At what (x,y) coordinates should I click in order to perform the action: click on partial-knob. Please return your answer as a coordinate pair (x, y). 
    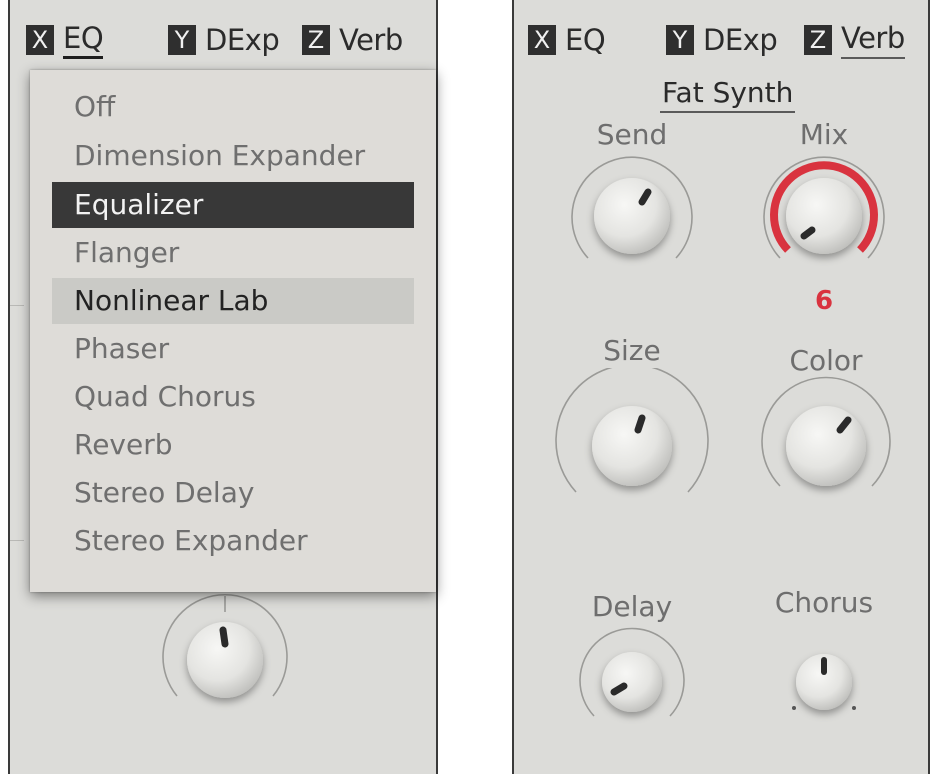
    Looking at the image, I should click on (225, 655).